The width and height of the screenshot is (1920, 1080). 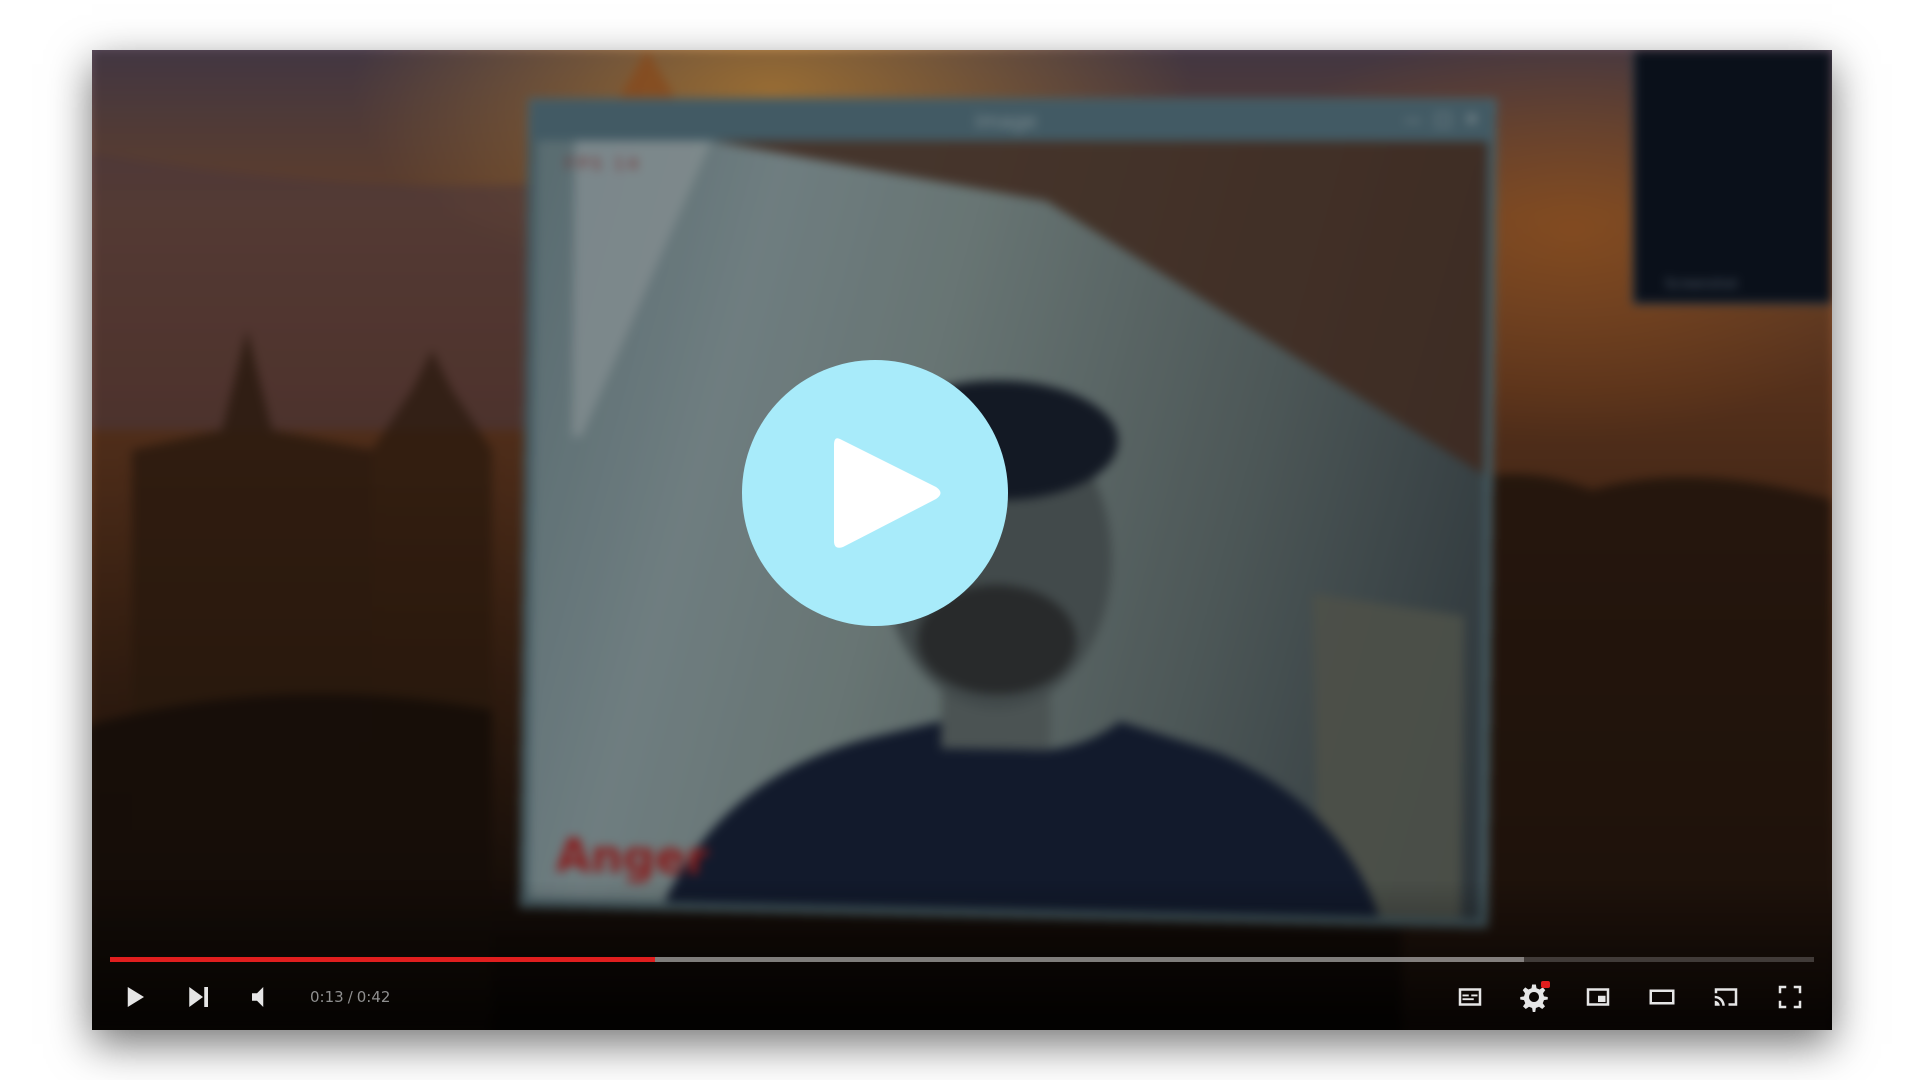 What do you see at coordinates (258, 997) in the screenshot?
I see `volume-icon` at bounding box center [258, 997].